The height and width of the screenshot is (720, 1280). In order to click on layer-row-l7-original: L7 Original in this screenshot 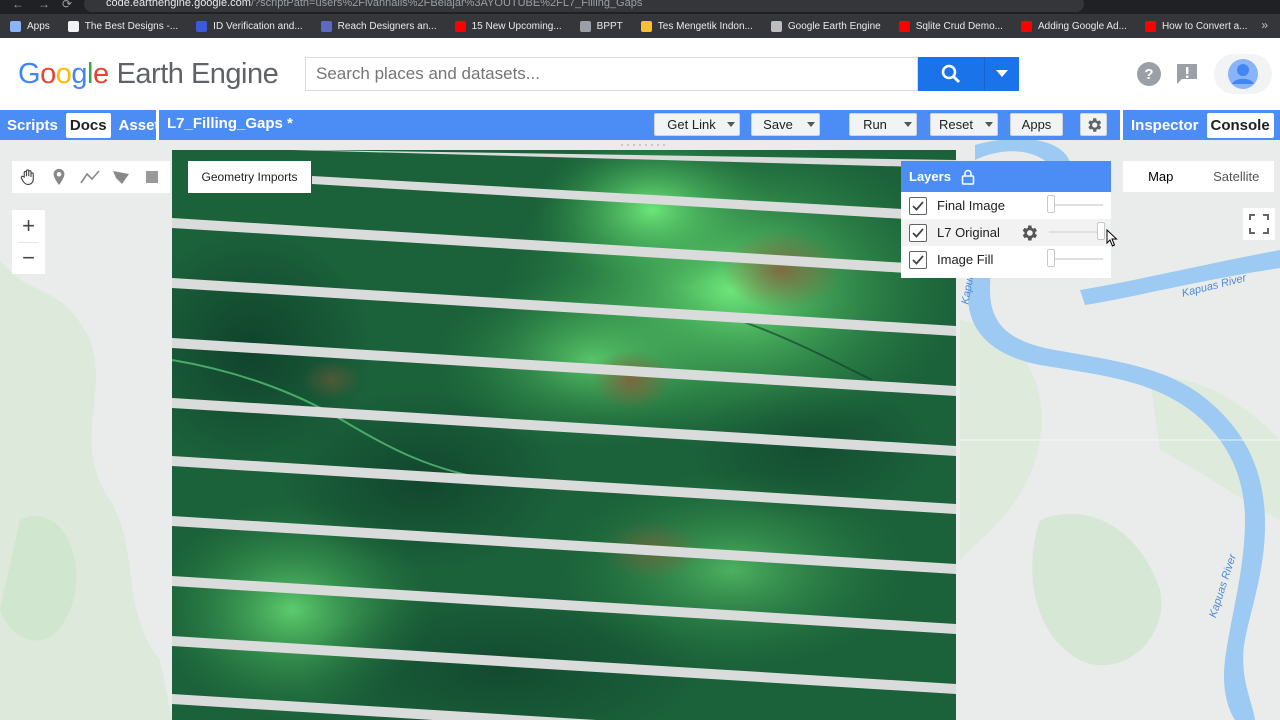, I will do `click(1006, 232)`.